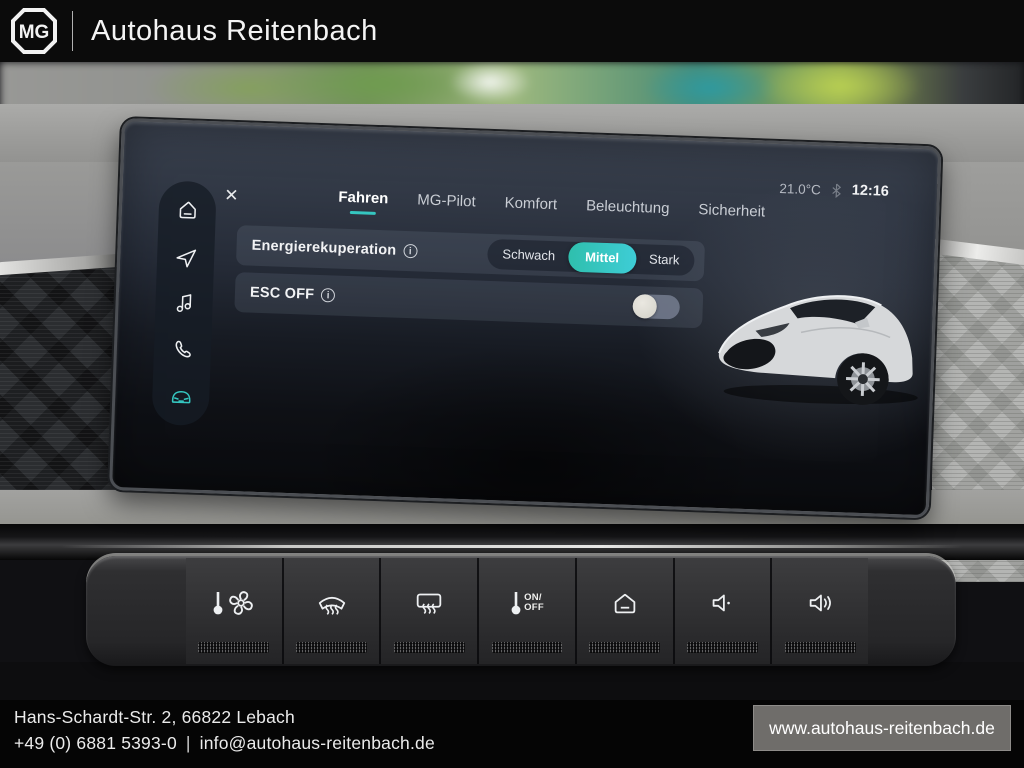 The image size is (1024, 768). I want to click on status-bar: 21.0°C 12:16, so click(834, 190).